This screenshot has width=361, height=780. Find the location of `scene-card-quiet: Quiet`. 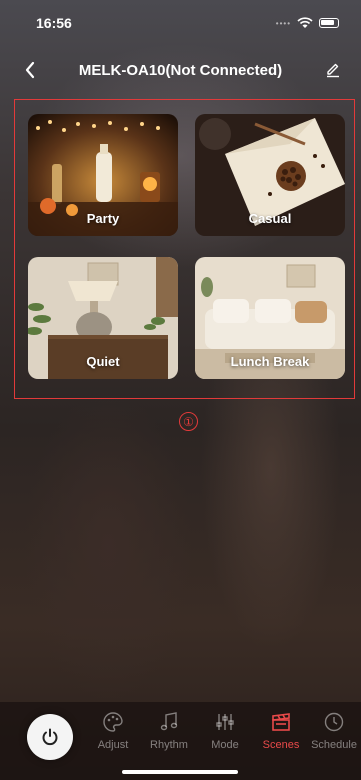

scene-card-quiet: Quiet is located at coordinates (103, 318).